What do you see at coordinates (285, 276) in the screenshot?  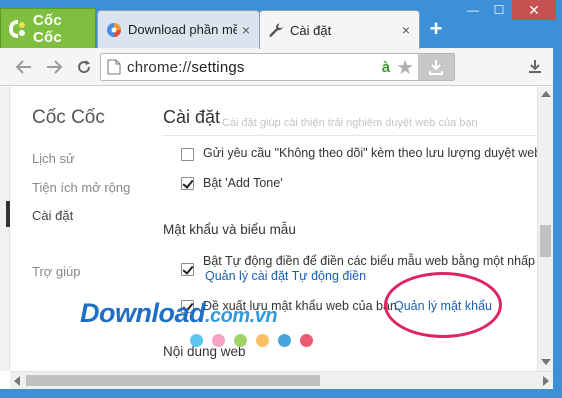 I see `manage-autofill-link: Quản lý cài đặt Tự động điền` at bounding box center [285, 276].